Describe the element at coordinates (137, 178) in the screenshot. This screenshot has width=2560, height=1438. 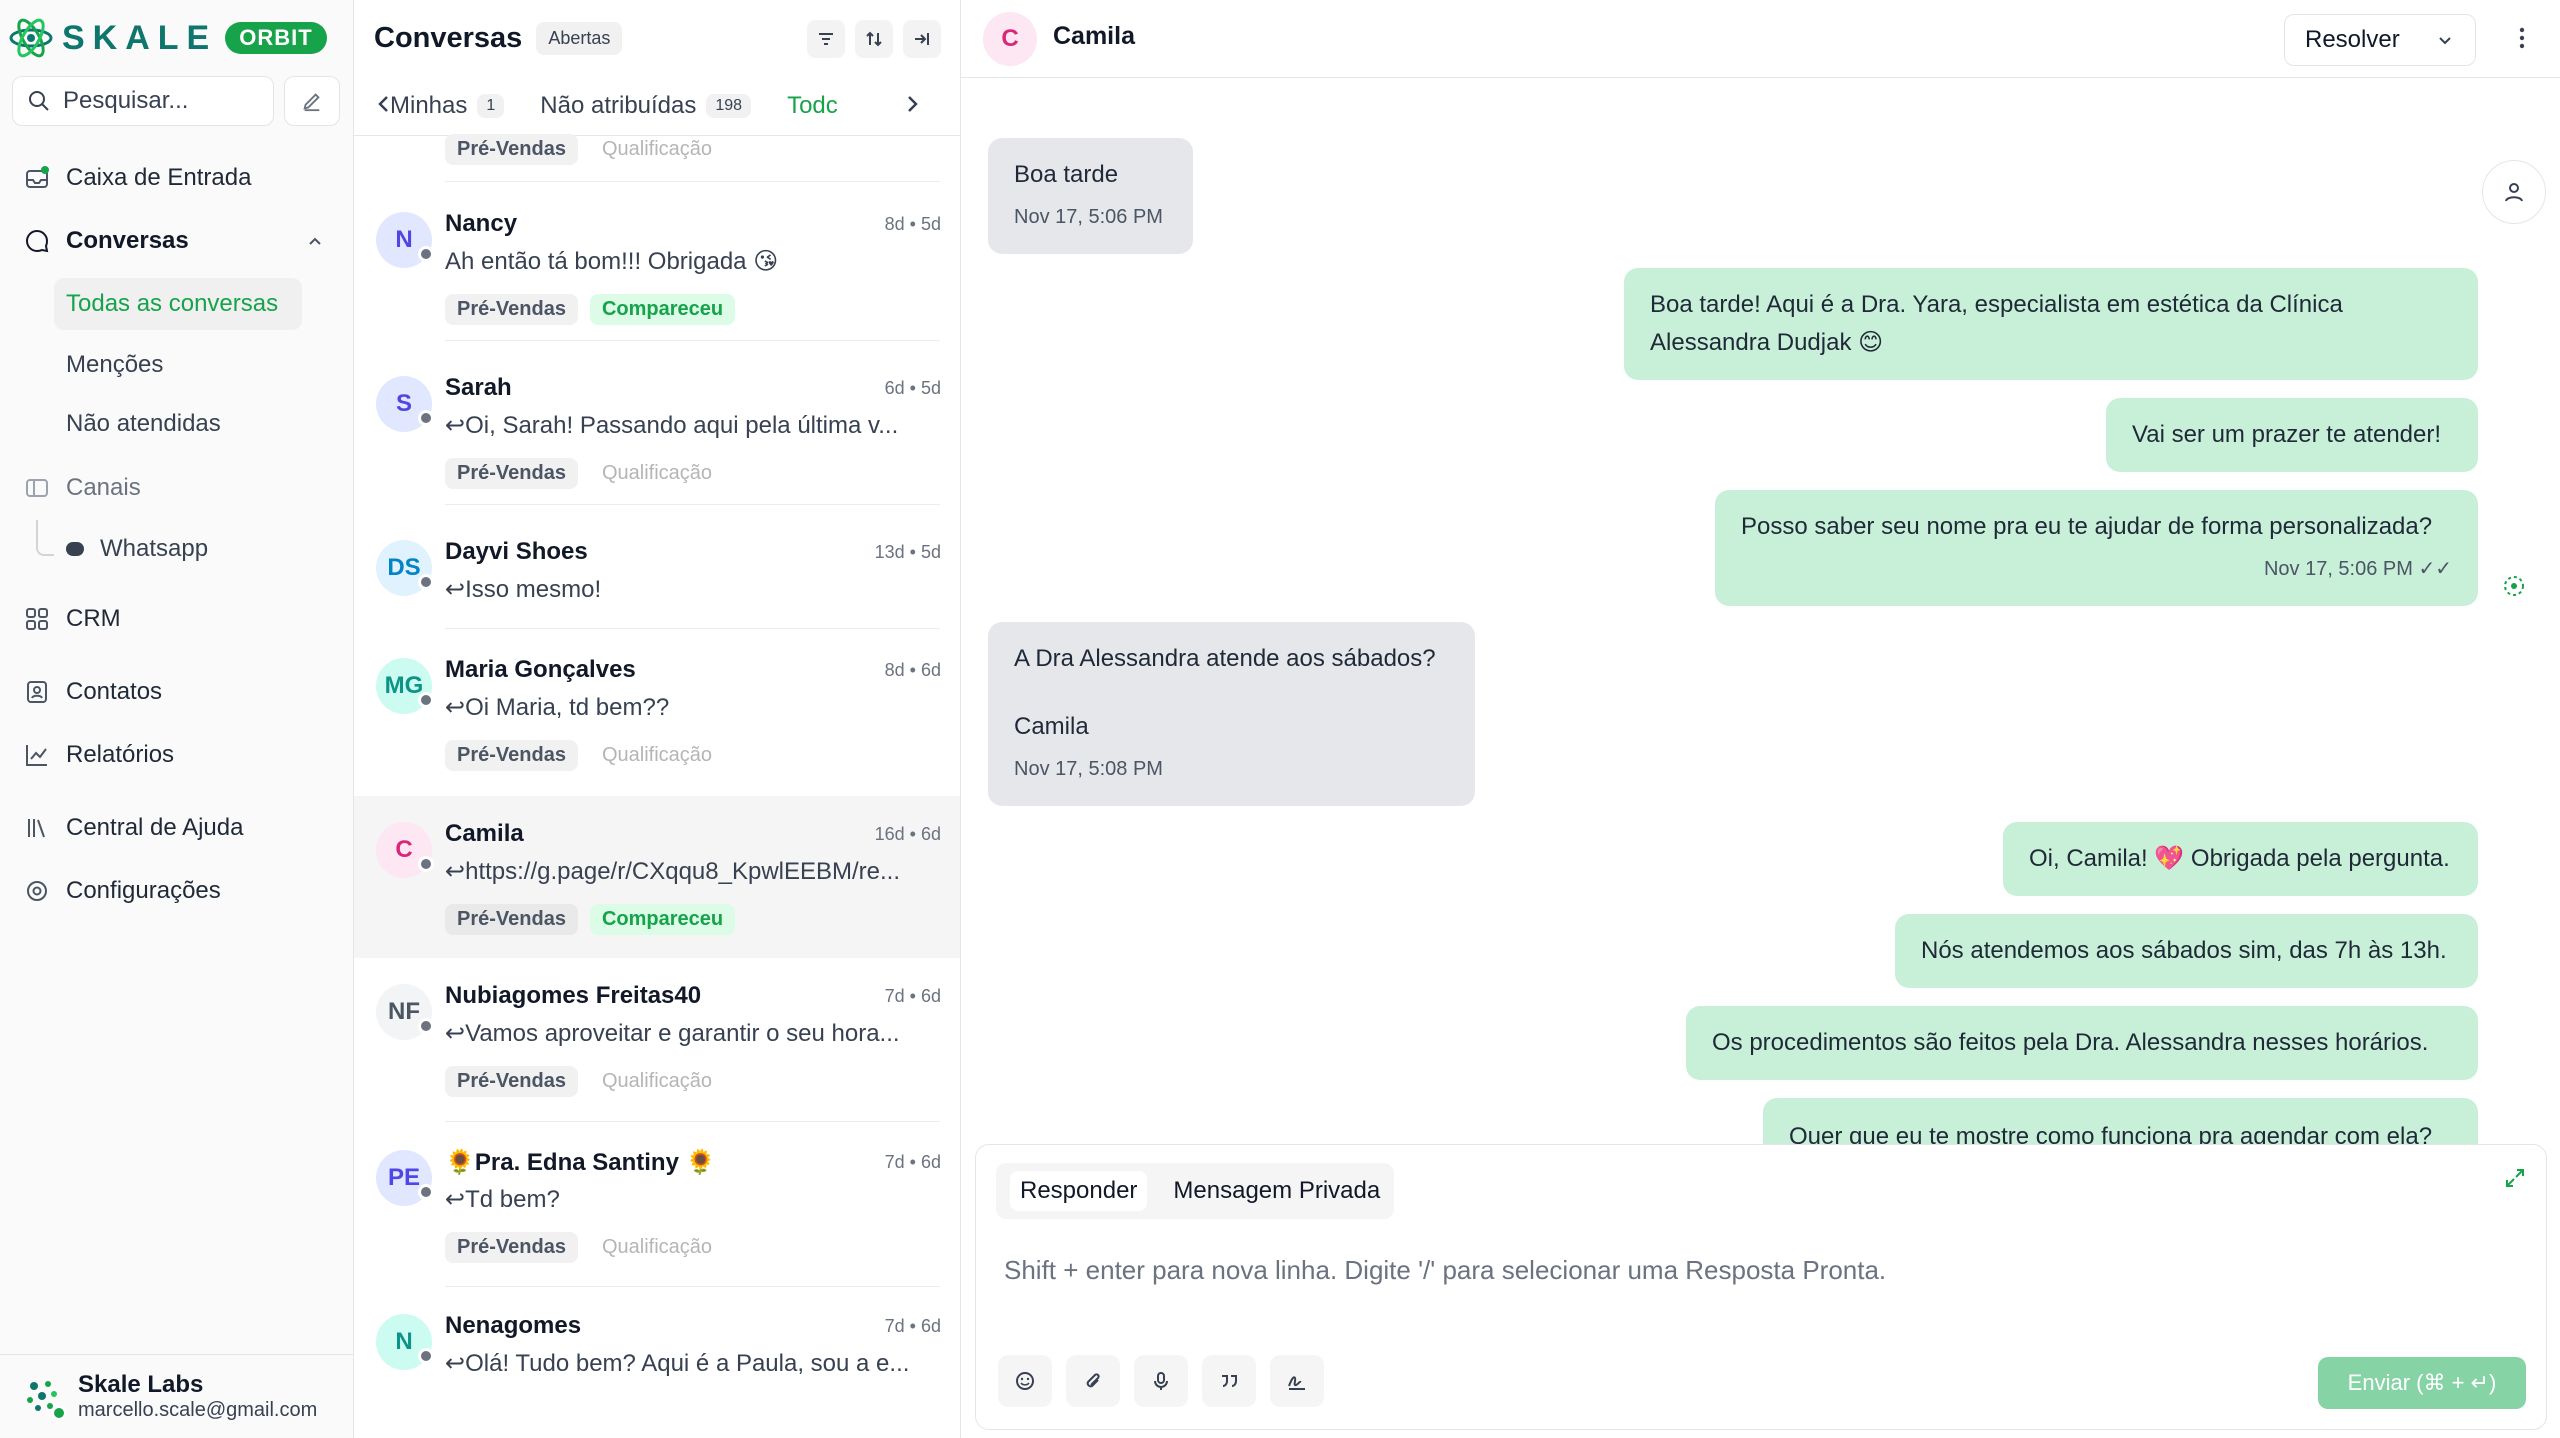
I see `sidebar-item-inbox: Caixa de Entrada` at that location.